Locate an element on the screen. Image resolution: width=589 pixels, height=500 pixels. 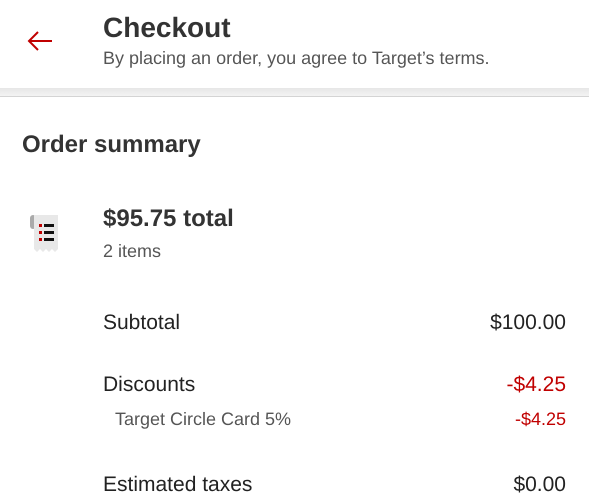
line-amount: $0.00 is located at coordinates (539, 485).